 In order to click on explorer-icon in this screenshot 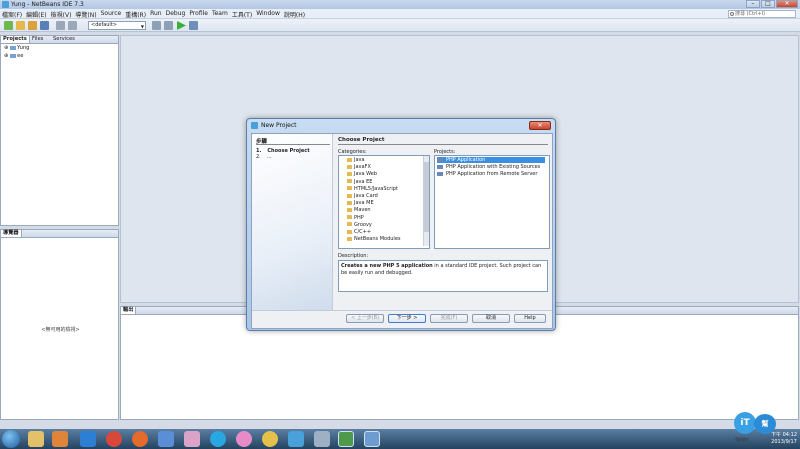, I will do `click(36, 439)`.